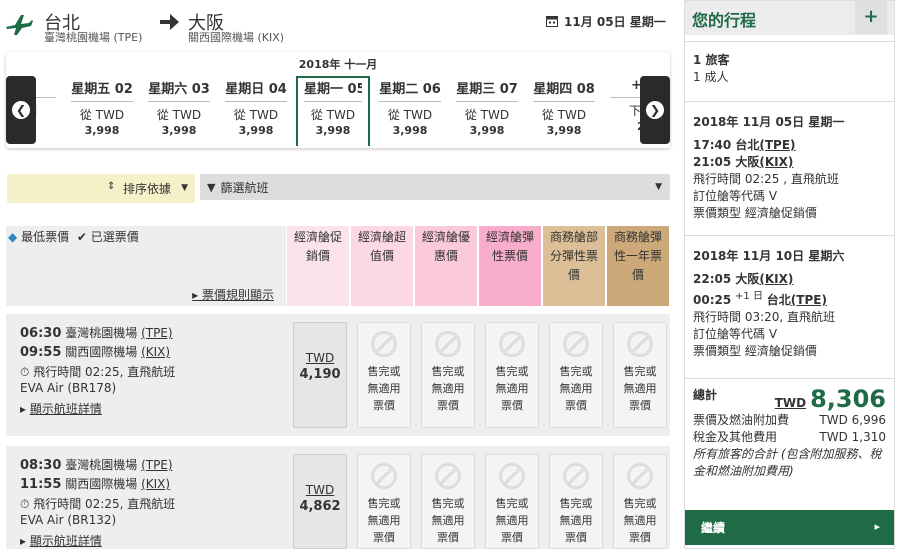 Image resolution: width=916 pixels, height=549 pixels. I want to click on sort-icon: ⇕, so click(111, 186).